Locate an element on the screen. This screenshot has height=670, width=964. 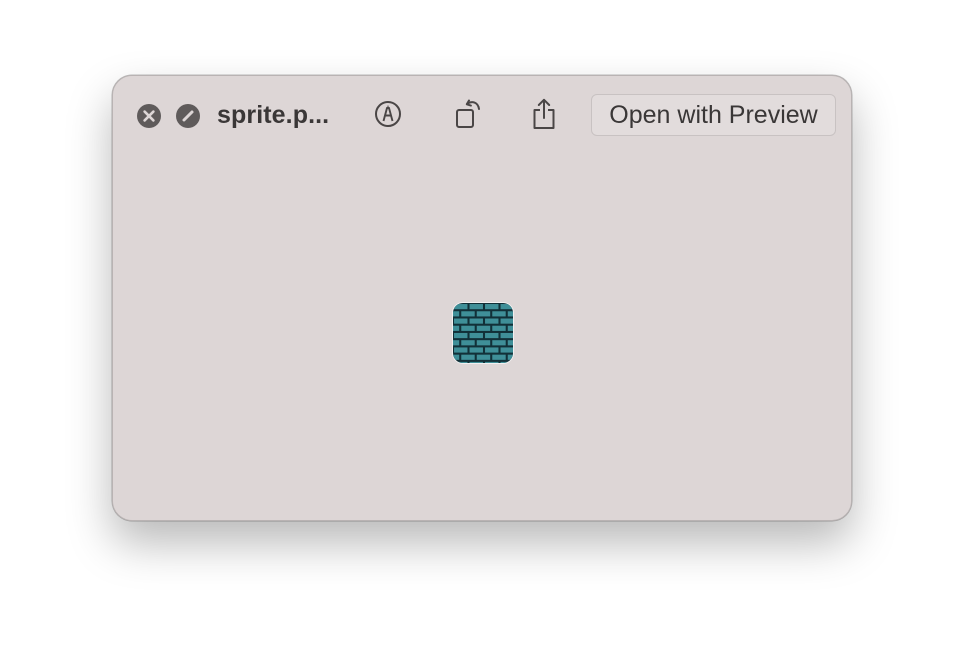
share-icon is located at coordinates (544, 113).